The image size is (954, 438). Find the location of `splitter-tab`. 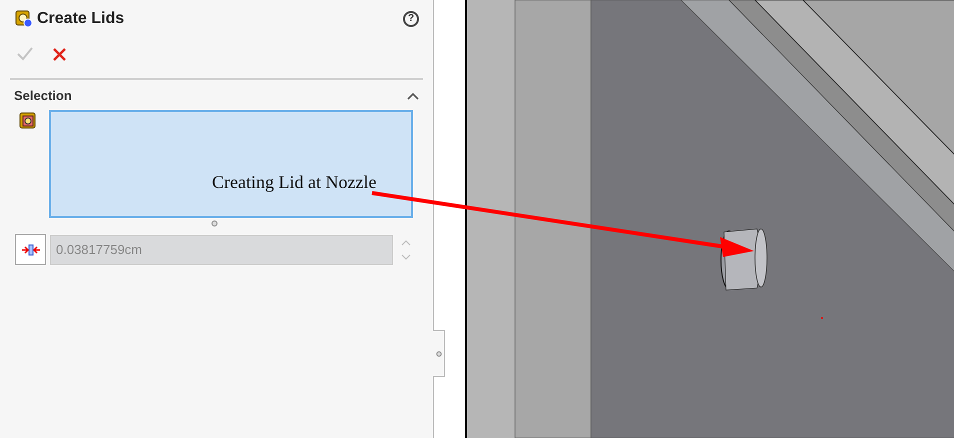

splitter-tab is located at coordinates (439, 353).